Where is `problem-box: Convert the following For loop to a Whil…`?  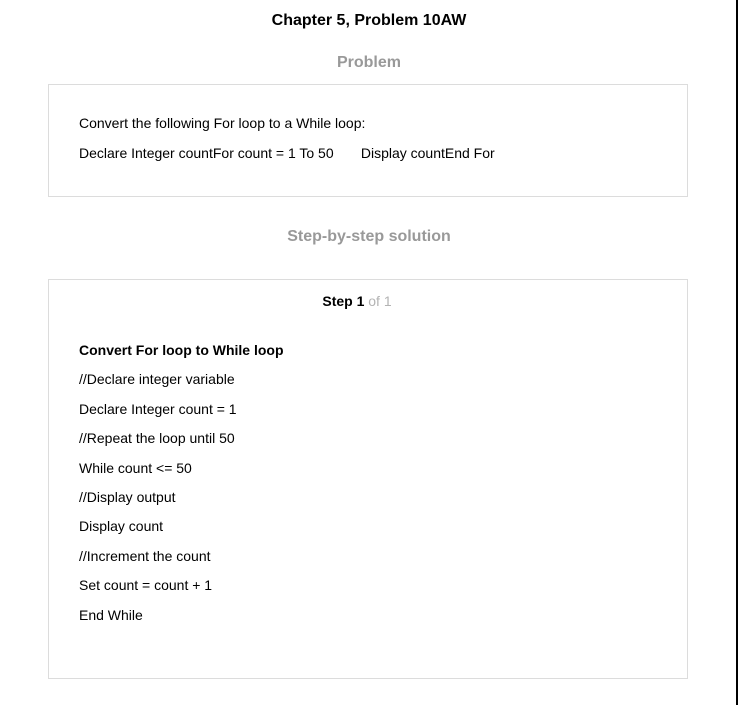
problem-box: Convert the following For loop to a Whil… is located at coordinates (368, 140).